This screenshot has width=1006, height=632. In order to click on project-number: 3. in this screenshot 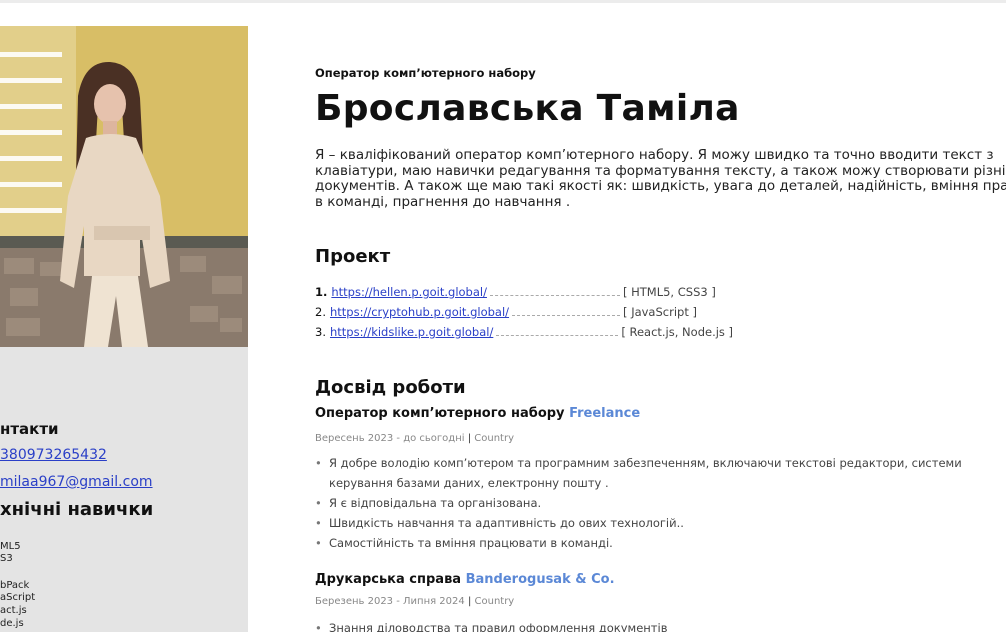, I will do `click(320, 332)`.